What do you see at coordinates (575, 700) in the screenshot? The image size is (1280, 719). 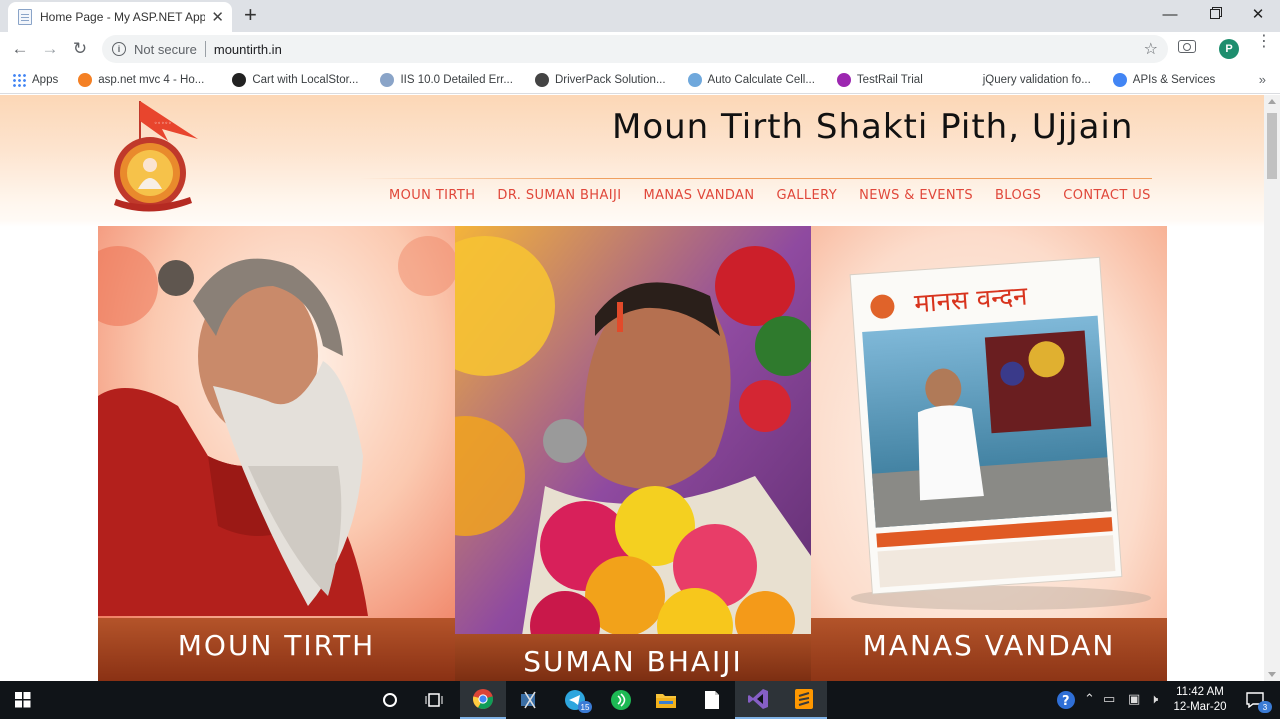 I see `taskbar-telegram: 15` at bounding box center [575, 700].